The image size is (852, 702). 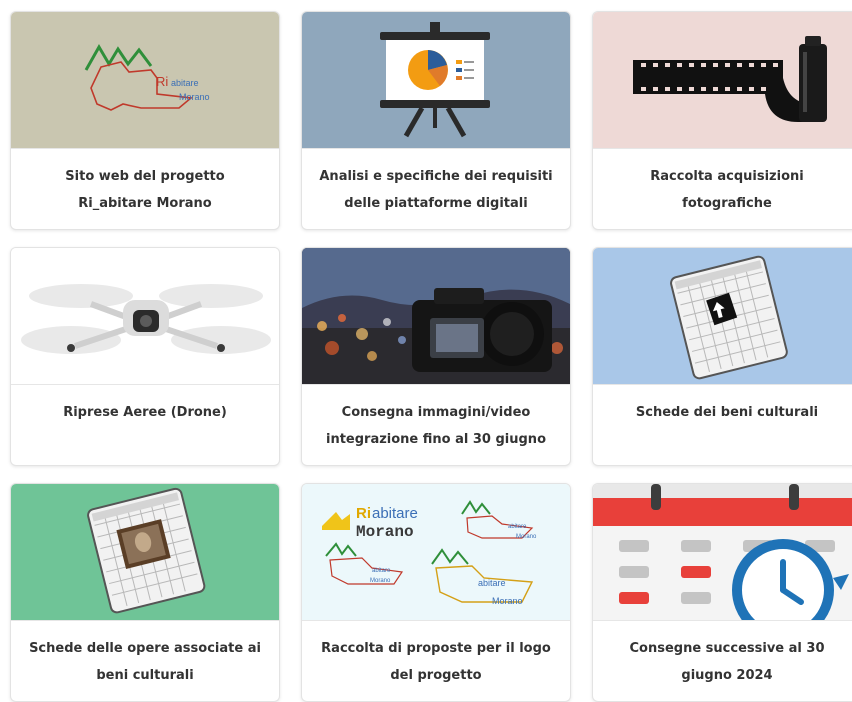 I want to click on card-title-line: Analisi e specifiche dei requisiti, so click(x=436, y=176).